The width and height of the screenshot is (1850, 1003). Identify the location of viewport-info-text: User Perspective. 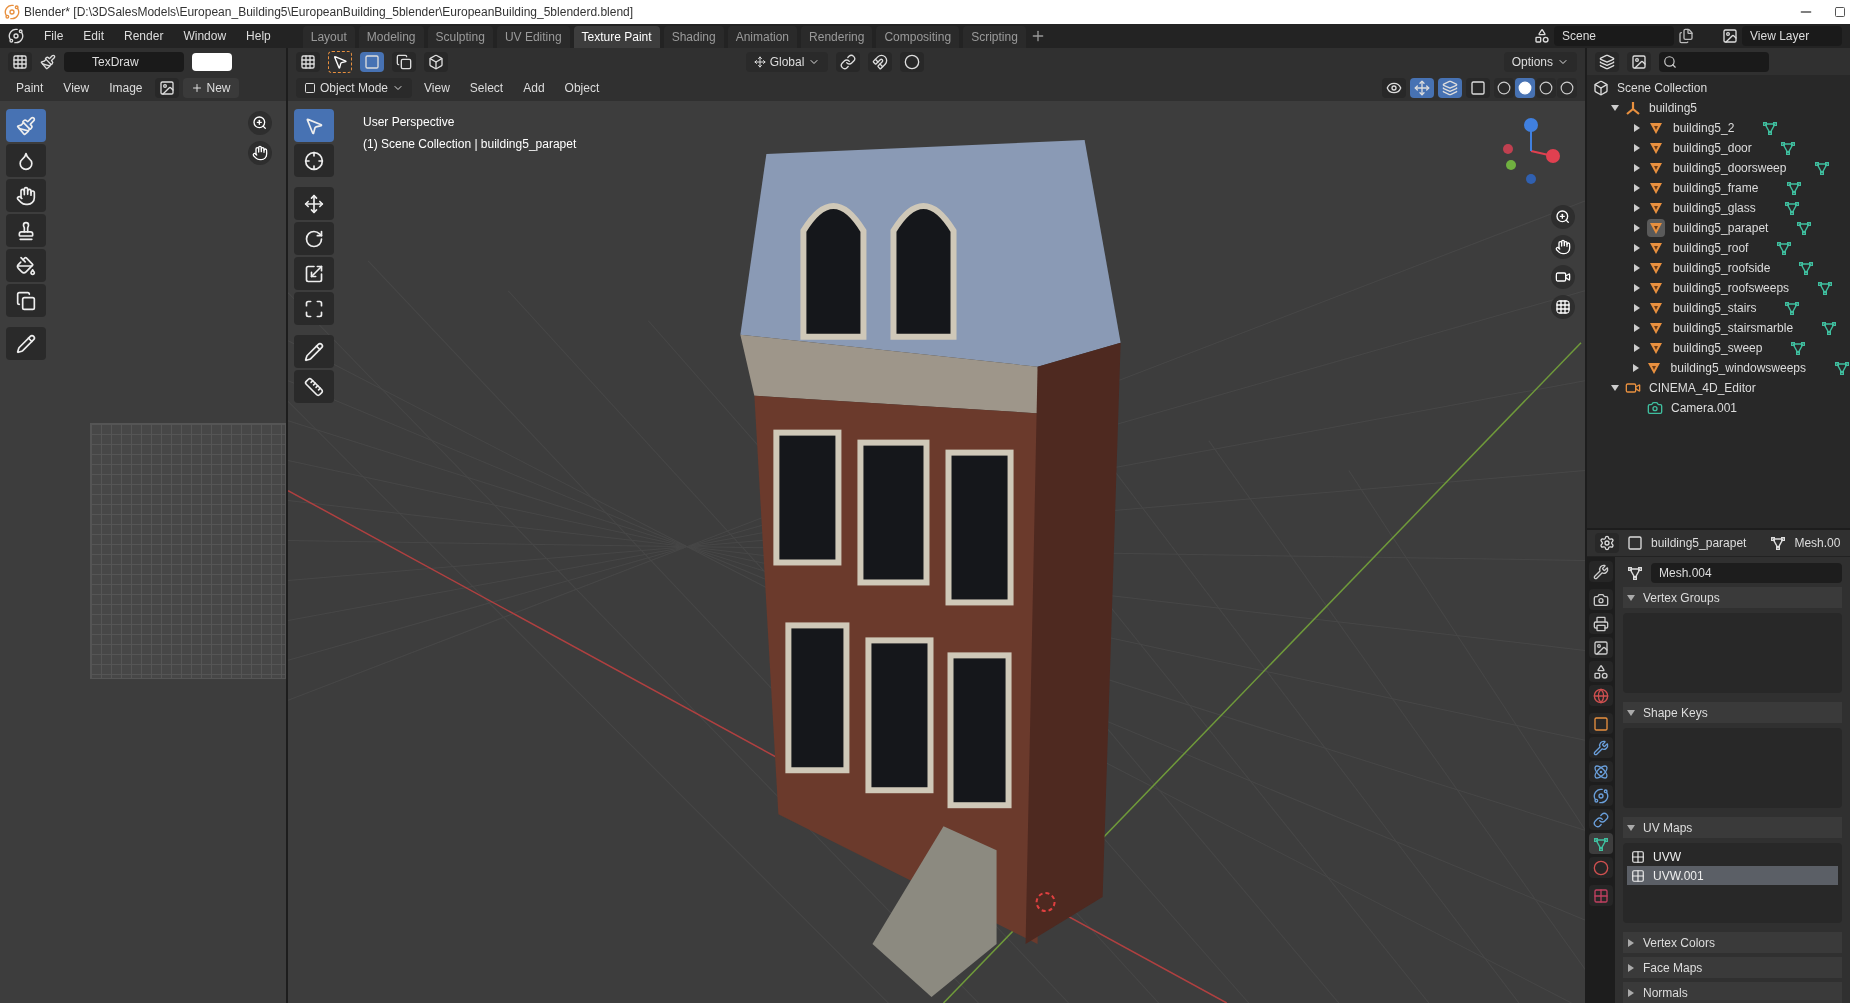
(409, 122).